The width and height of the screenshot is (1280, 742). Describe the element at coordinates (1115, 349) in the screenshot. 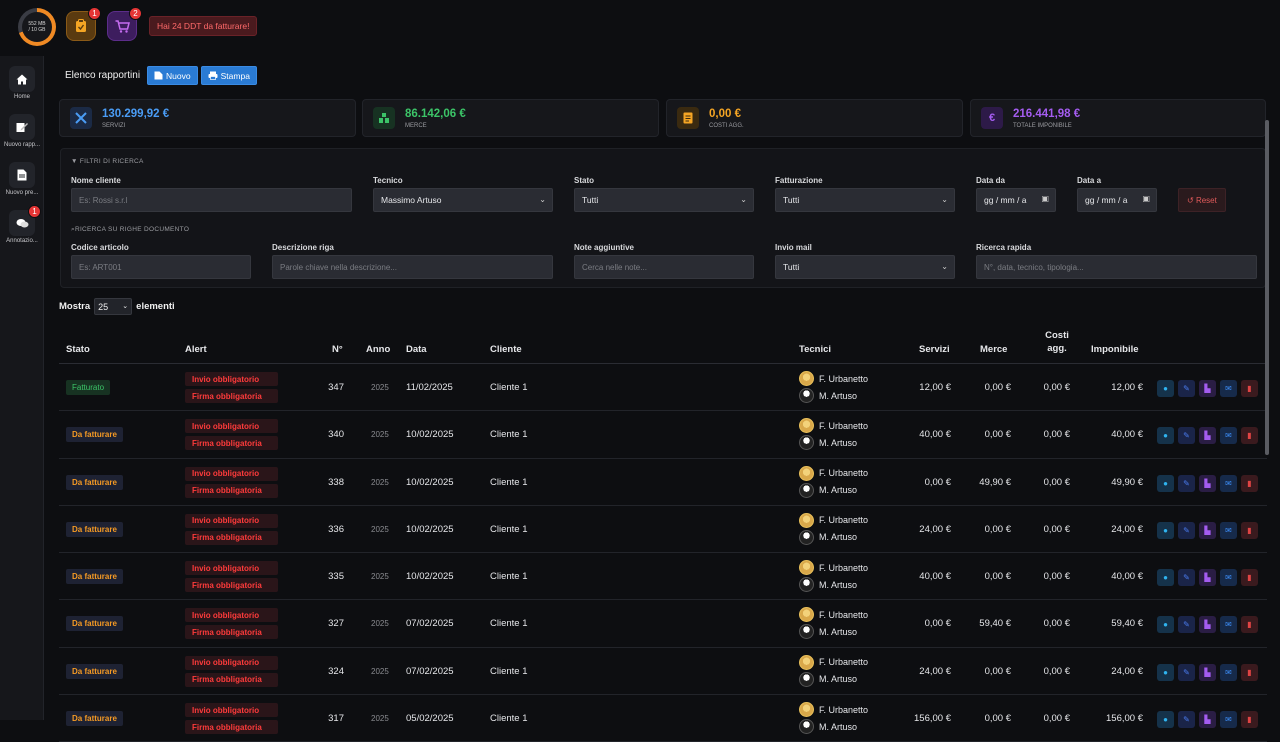

I see `th-imponibile: Imponibile` at that location.